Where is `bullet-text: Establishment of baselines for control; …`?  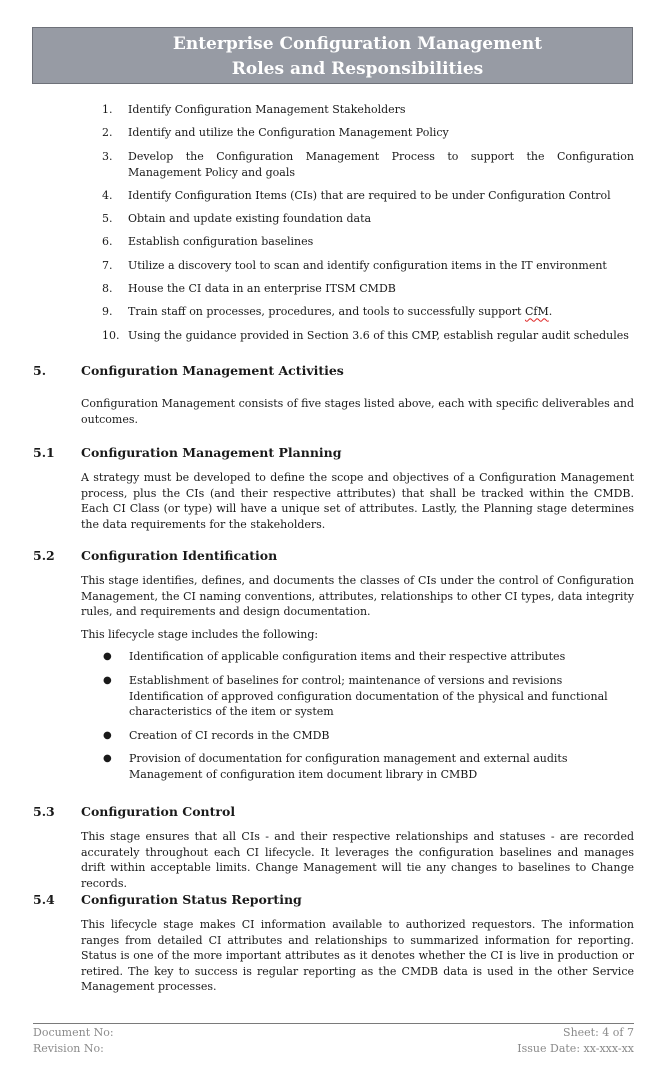
bullet-text: Establishment of baselines for control; … is located at coordinates (346, 680).